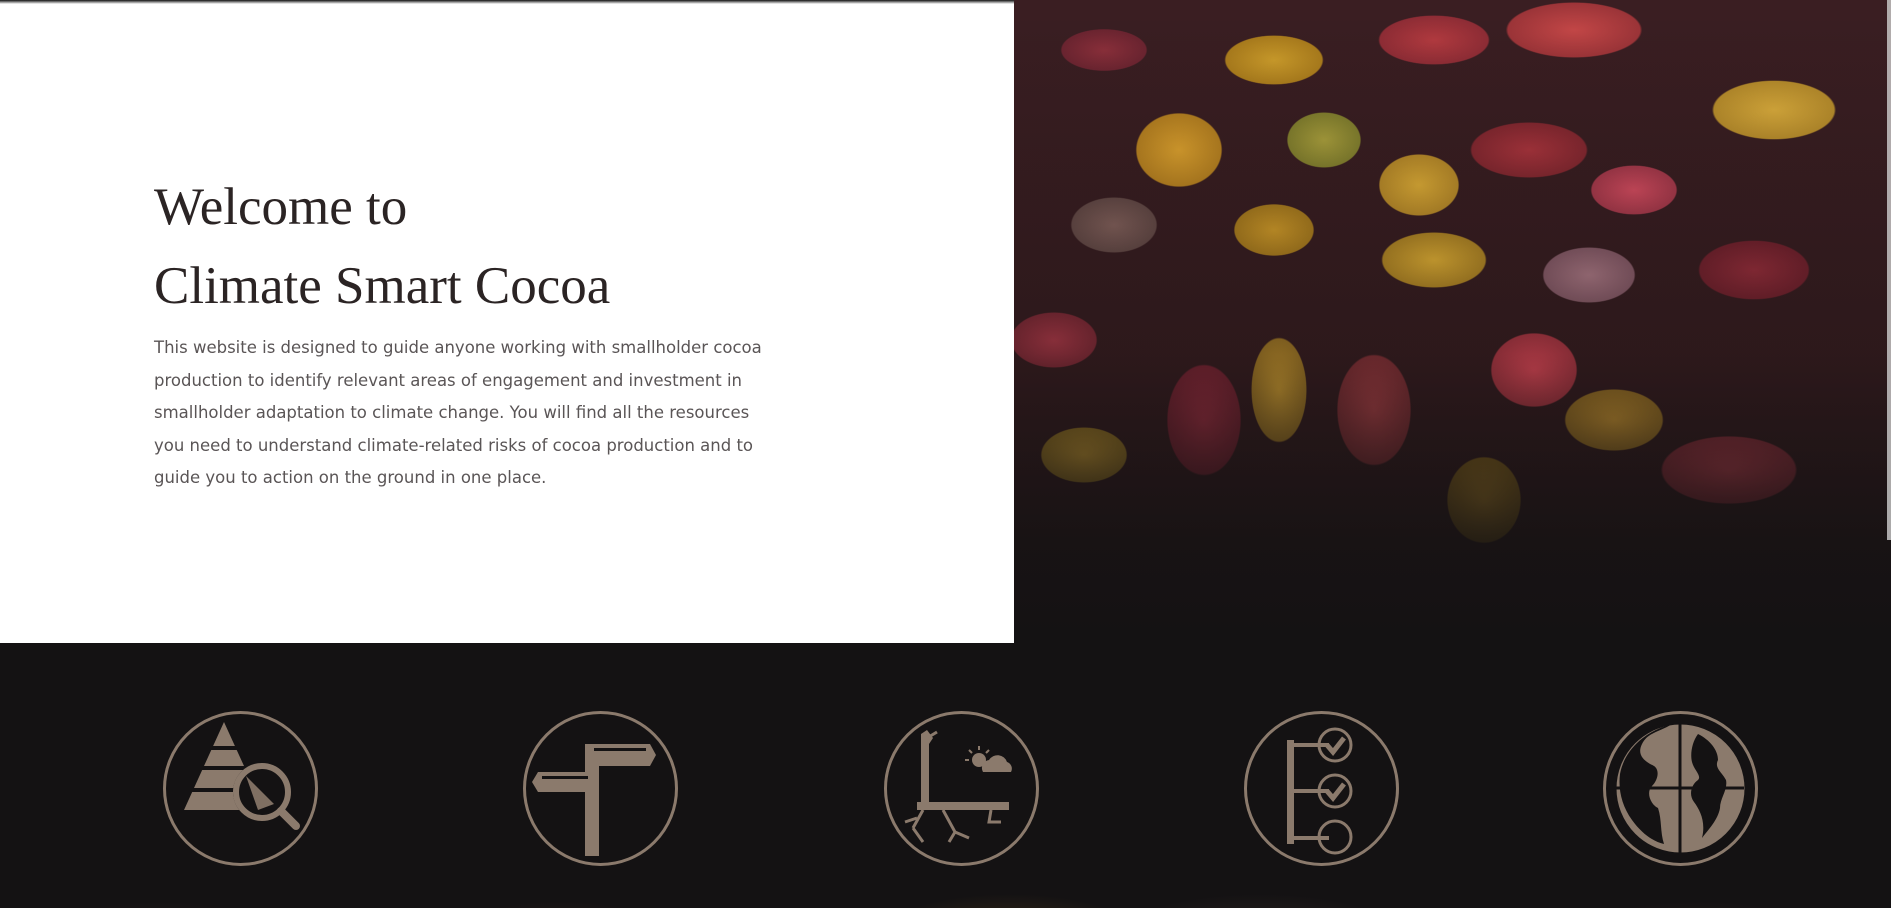  Describe the element at coordinates (382, 247) in the screenshot. I see `page-title: Welcome to Climate Smart Cocoa` at that location.